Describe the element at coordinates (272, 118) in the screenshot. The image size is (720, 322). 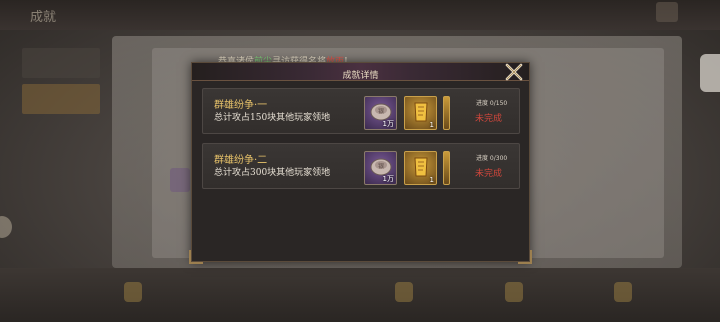
I see `achievement-description: 总计攻占150块其他玩家领地` at that location.